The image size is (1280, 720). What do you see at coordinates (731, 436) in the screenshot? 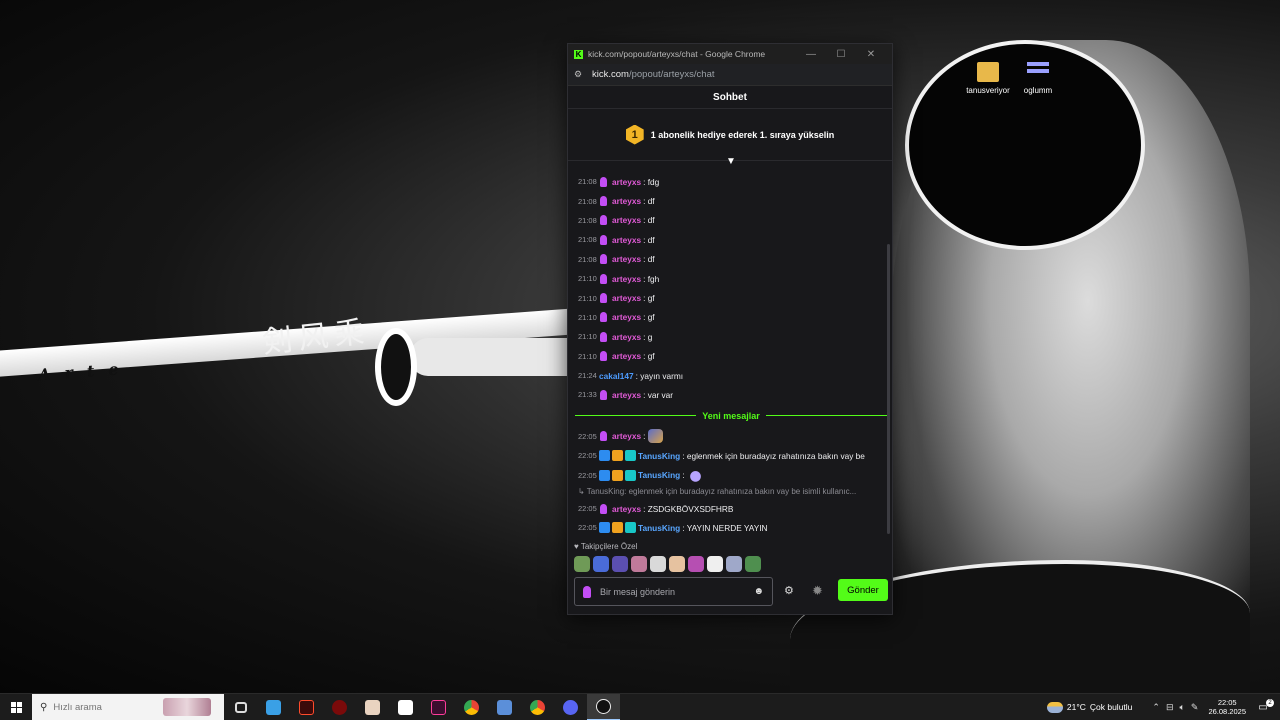
I see `chat-message: 22:05 arteyxs:` at bounding box center [731, 436].